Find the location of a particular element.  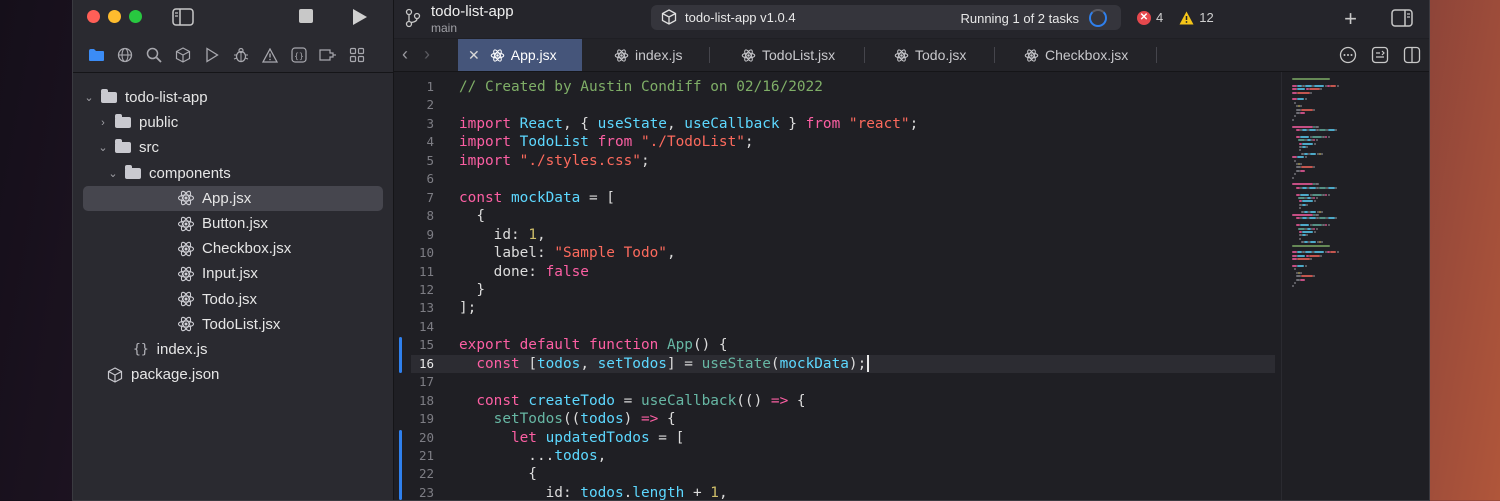

split-editor-icon is located at coordinates (1412, 55).